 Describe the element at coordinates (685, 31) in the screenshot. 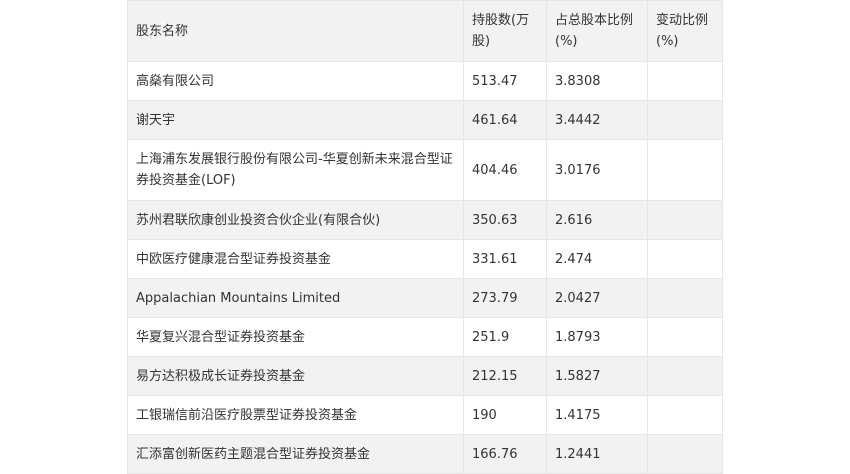

I see `header-change-ratio: 变动比例(%)` at that location.